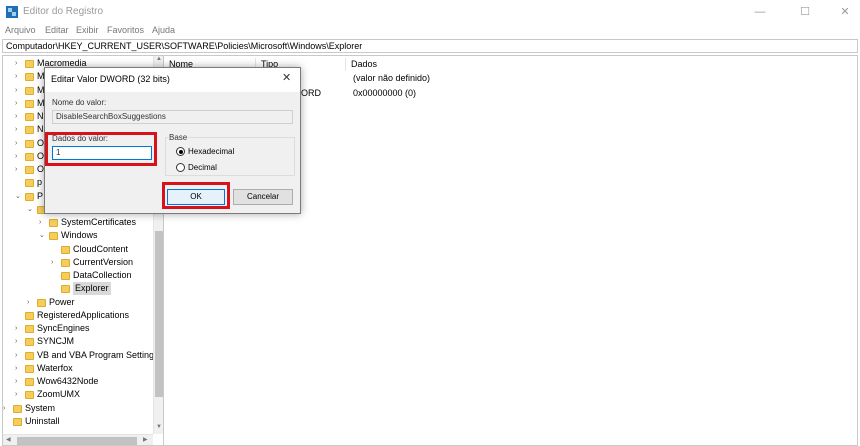  Describe the element at coordinates (78, 315) in the screenshot. I see `tree-node: RegisteredApplications` at that location.